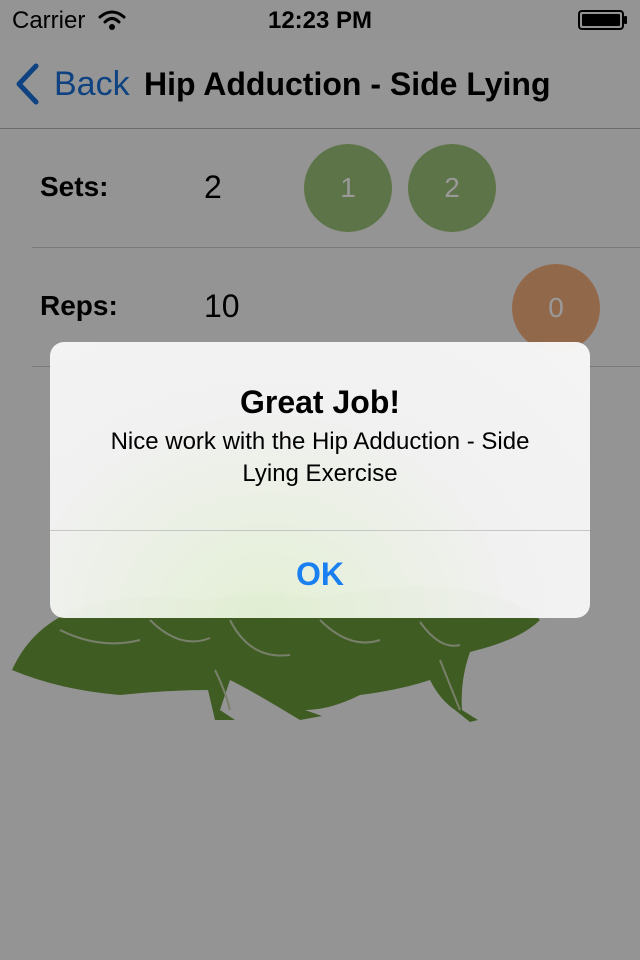 This screenshot has height=960, width=640. Describe the element at coordinates (320, 402) in the screenshot. I see `alert-title: Great Job!` at that location.